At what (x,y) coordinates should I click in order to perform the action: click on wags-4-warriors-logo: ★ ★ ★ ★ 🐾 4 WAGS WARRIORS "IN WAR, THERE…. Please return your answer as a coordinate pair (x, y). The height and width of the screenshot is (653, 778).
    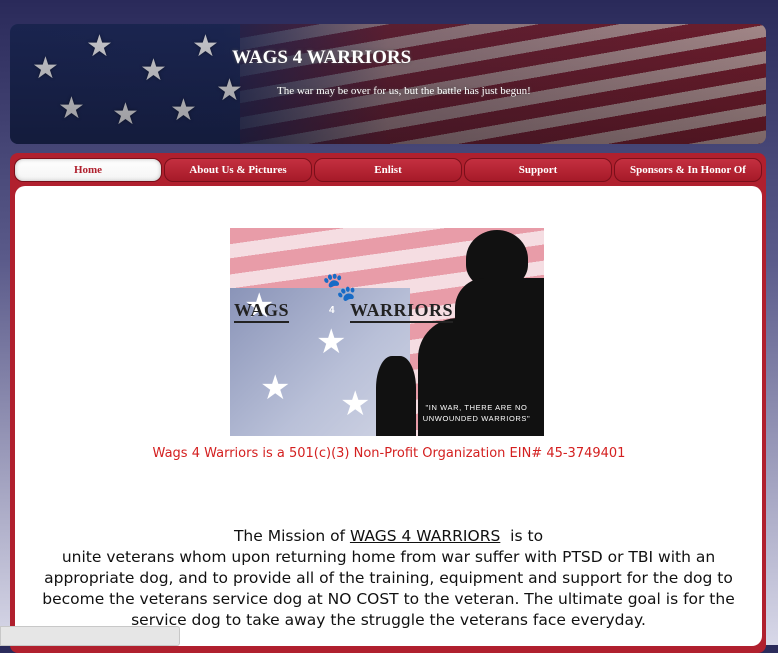
    Looking at the image, I should click on (387, 332).